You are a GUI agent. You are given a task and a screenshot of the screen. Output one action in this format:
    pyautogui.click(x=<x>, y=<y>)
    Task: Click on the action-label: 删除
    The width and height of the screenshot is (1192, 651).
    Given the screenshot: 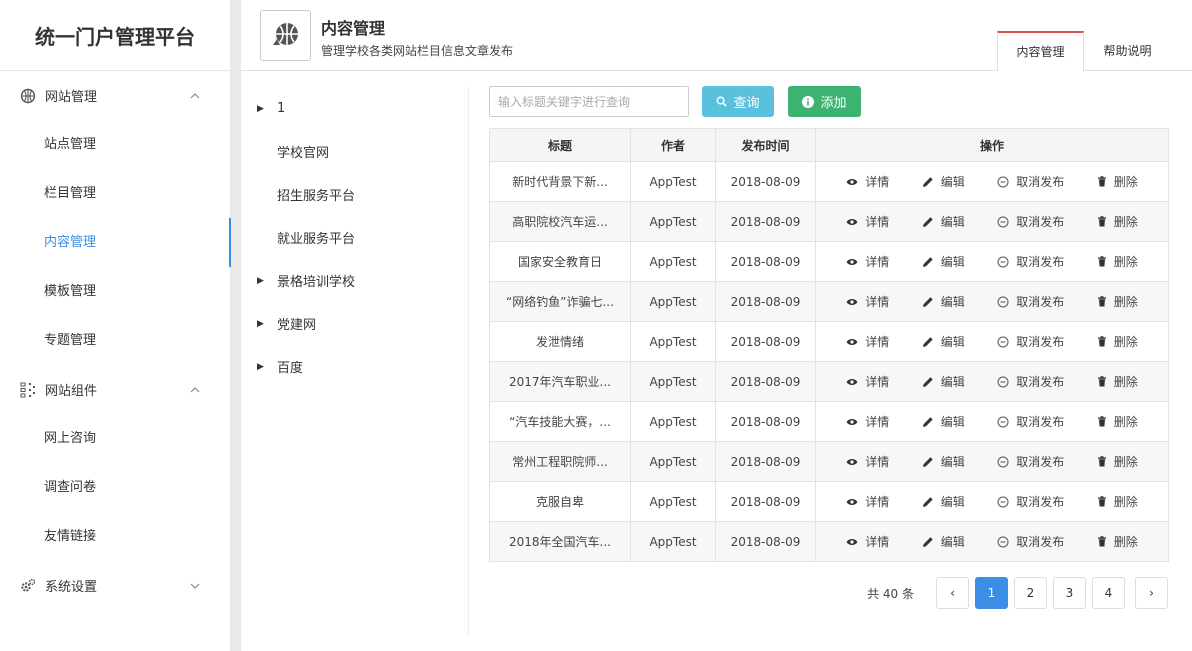 What is the action you would take?
    pyautogui.click(x=1125, y=342)
    